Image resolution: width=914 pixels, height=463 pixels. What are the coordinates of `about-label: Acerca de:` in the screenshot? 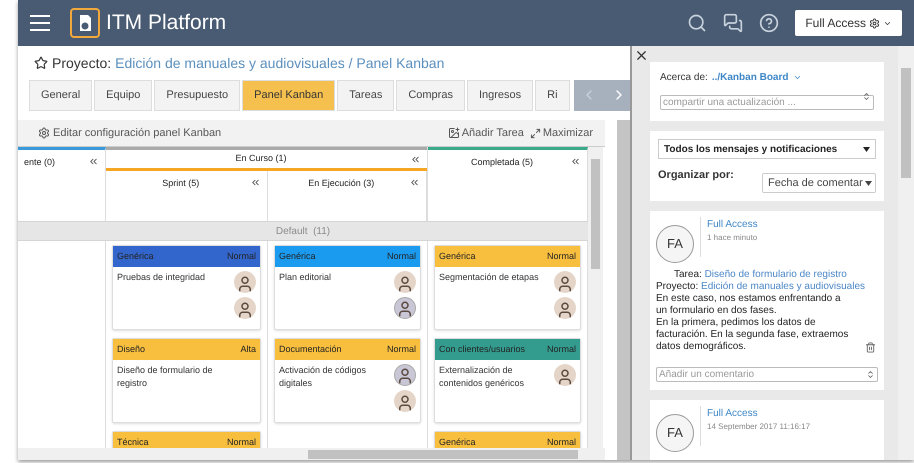 It's located at (684, 78).